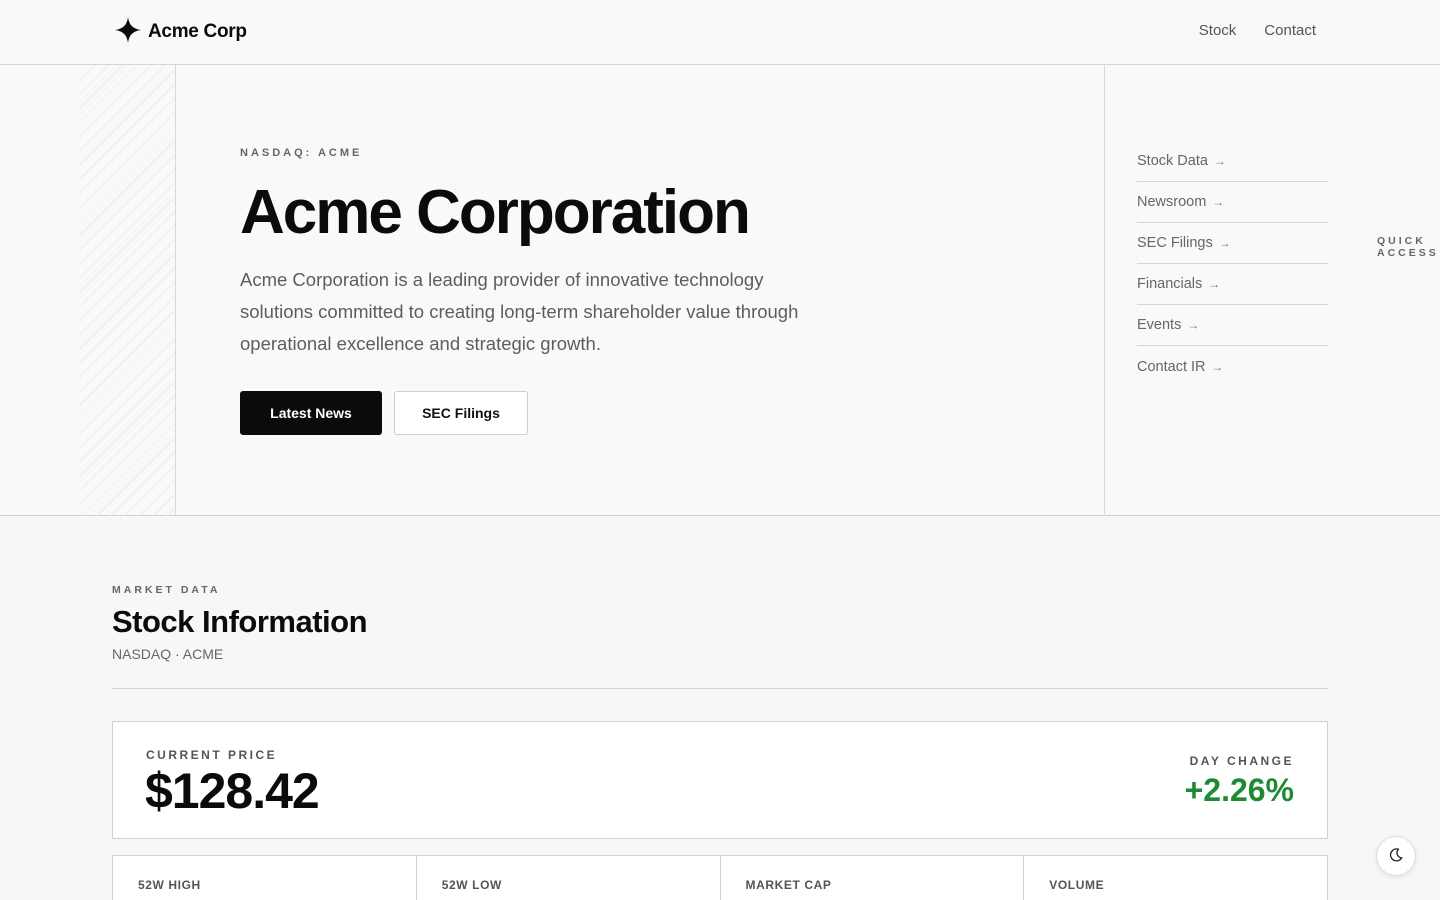 The image size is (1440, 900). I want to click on main-nav: Stock Contact, so click(1257, 30).